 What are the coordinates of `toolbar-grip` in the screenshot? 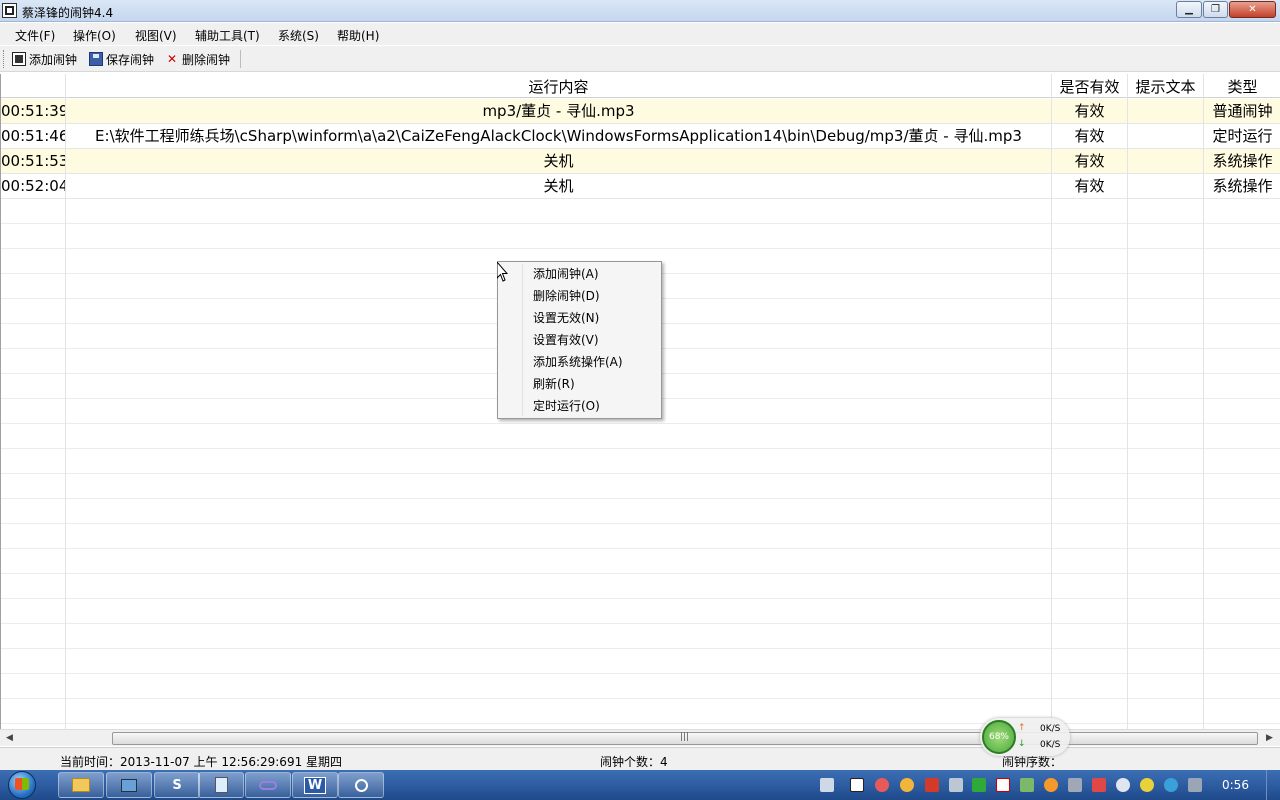 It's located at (4, 59).